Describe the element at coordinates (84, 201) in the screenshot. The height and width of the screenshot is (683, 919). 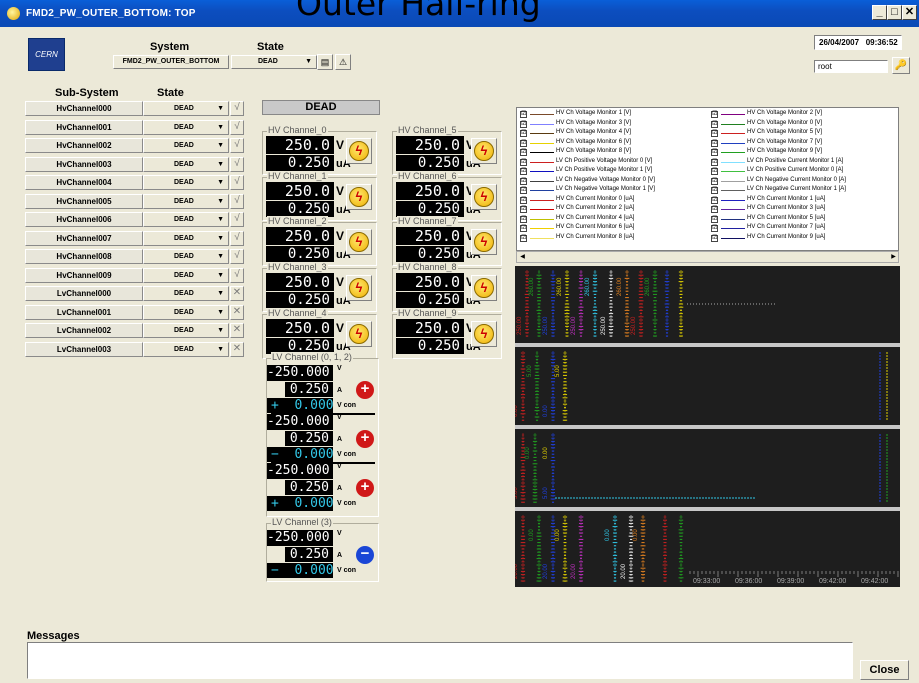
I see `subsystem-button: HvChannel005` at that location.